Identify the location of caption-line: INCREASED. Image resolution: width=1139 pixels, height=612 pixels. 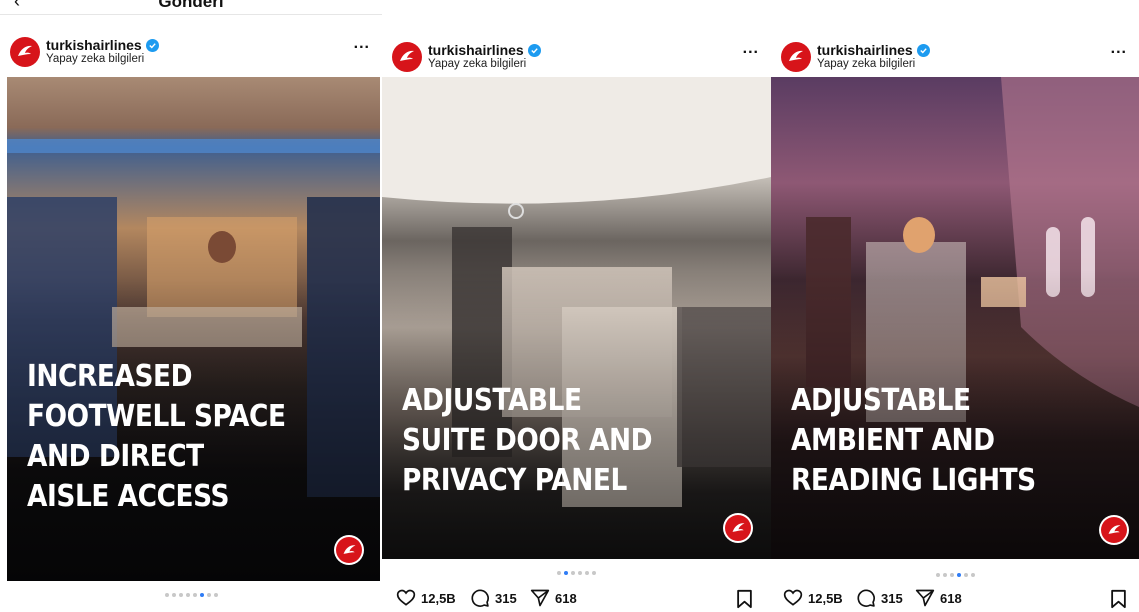
(110, 376).